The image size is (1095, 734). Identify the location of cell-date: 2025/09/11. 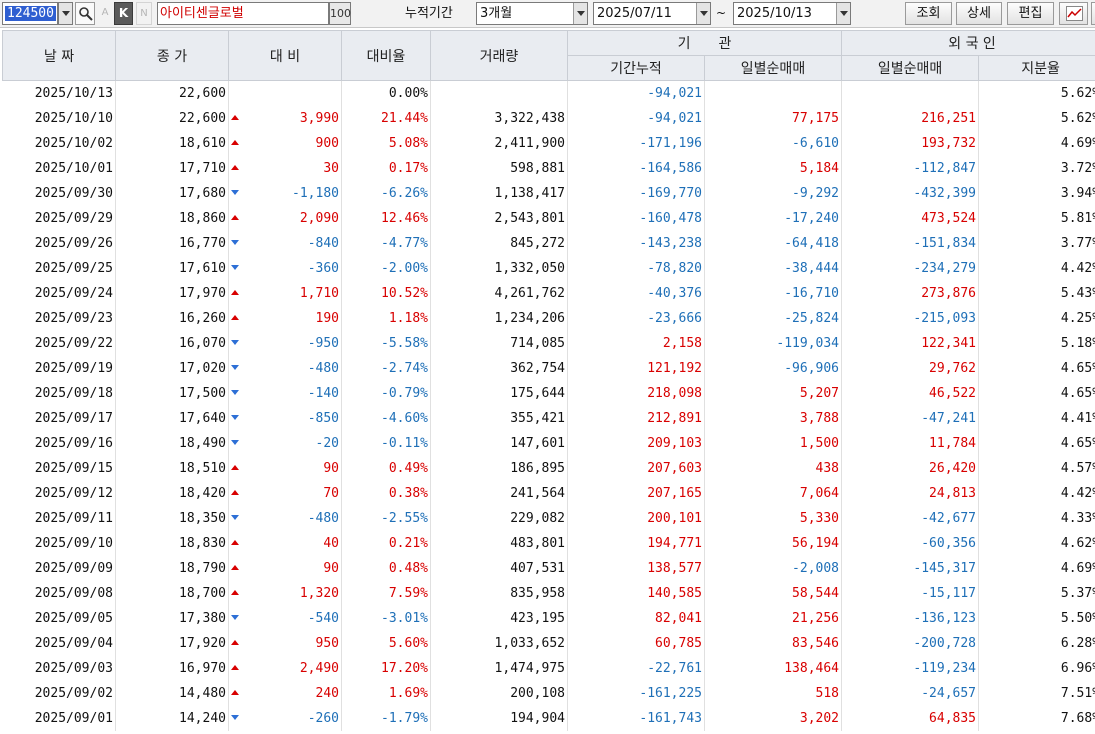
(59, 518).